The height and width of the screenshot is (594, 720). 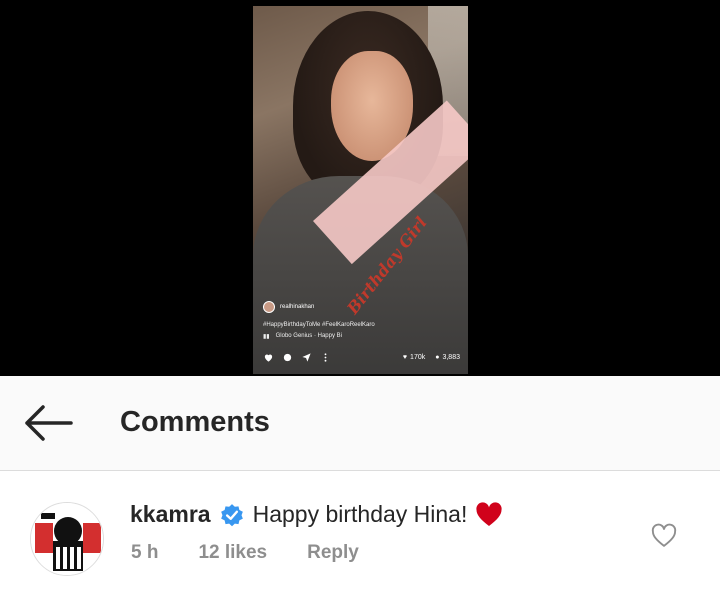 I want to click on reel-likes-count: 170k, so click(x=418, y=357).